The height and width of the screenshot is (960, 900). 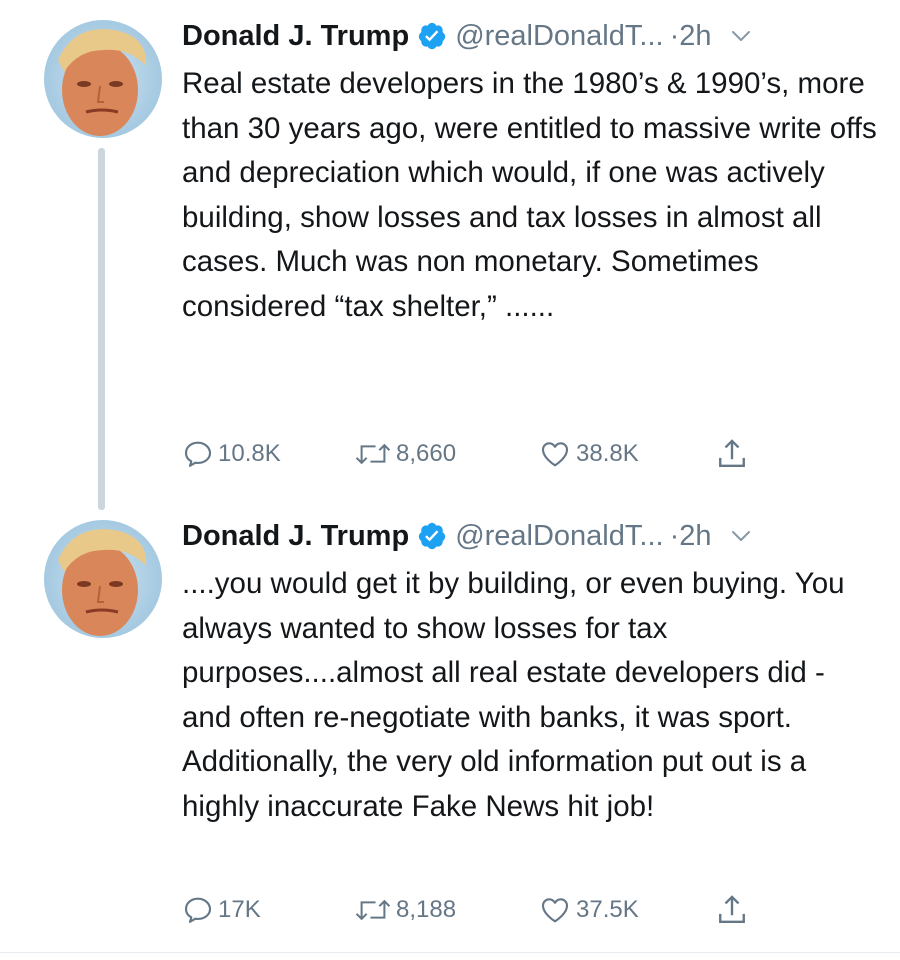 I want to click on retweet-button: 8,188, so click(x=405, y=910).